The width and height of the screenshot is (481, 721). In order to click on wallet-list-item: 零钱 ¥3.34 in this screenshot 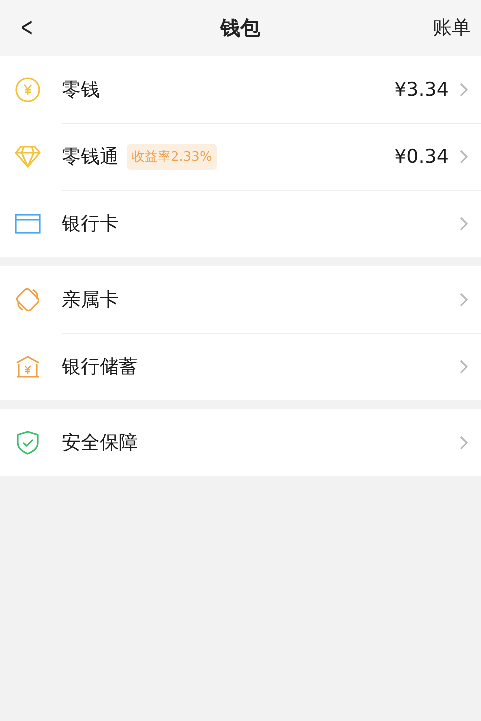, I will do `click(240, 89)`.